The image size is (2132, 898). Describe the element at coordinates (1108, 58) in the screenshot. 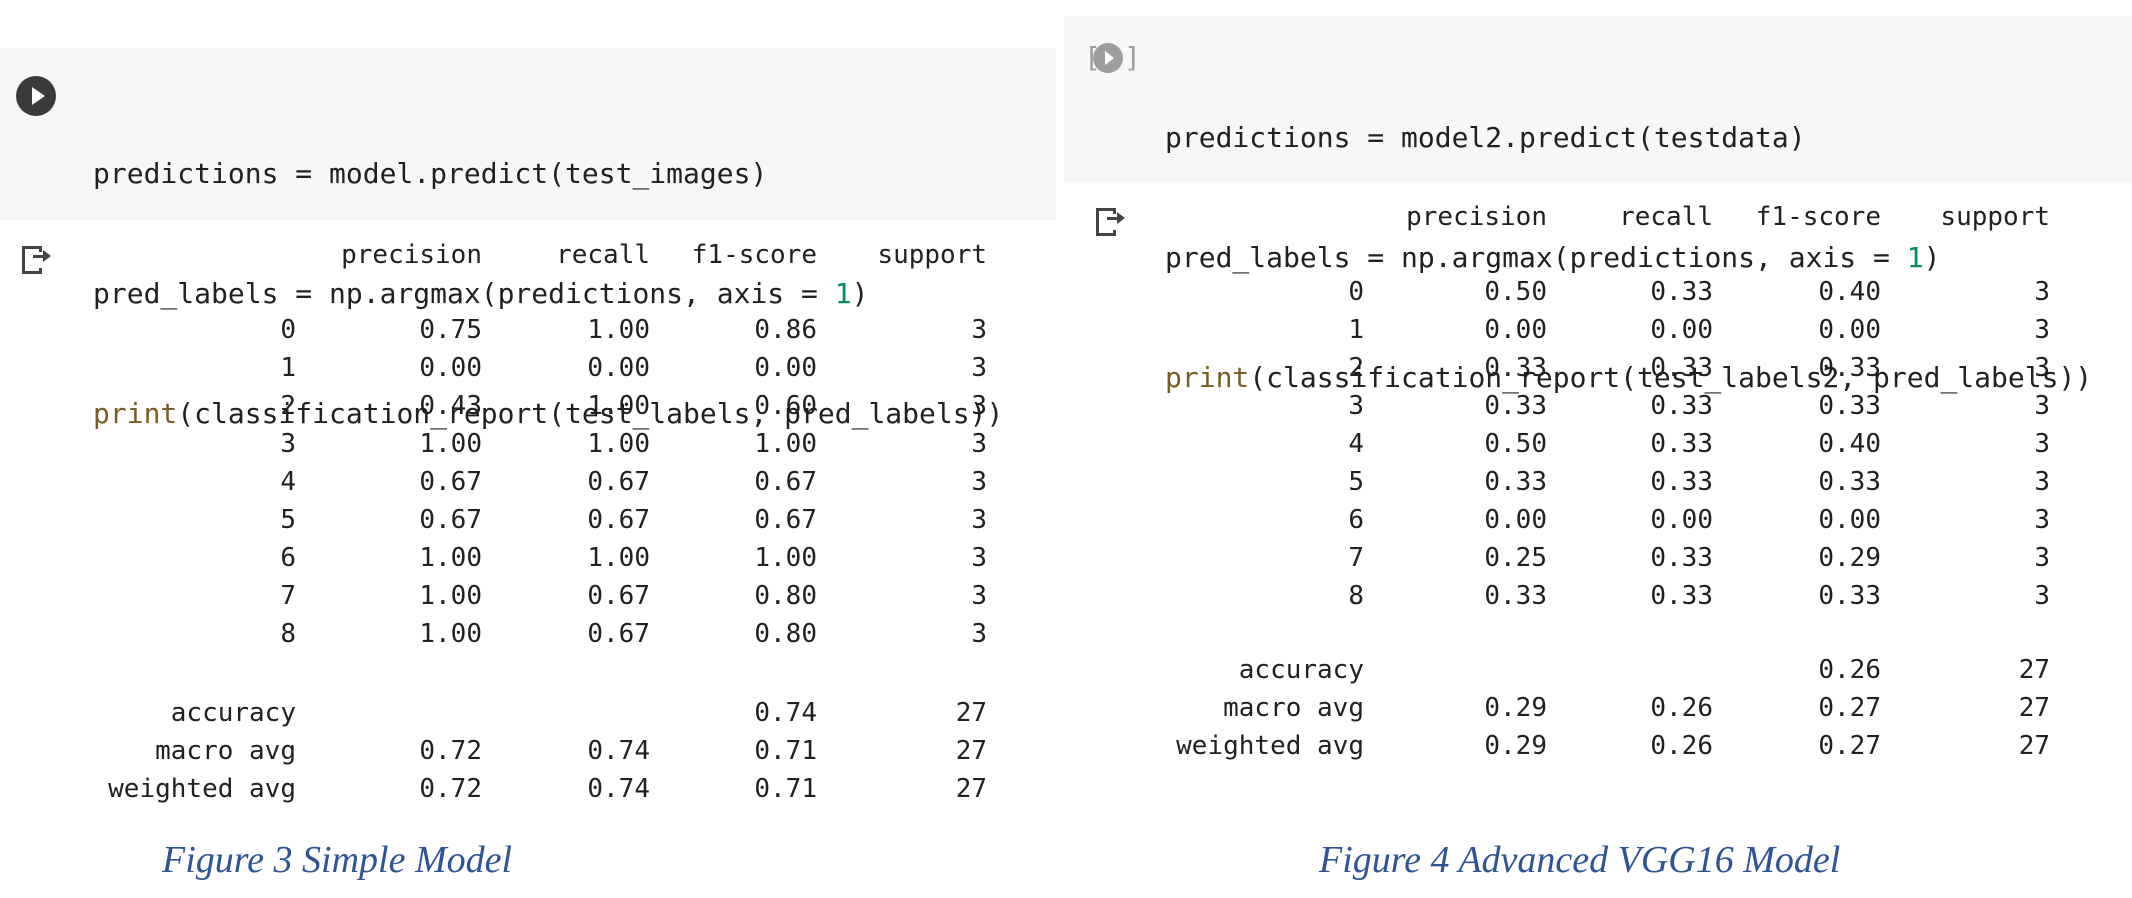

I see `run-icon` at that location.